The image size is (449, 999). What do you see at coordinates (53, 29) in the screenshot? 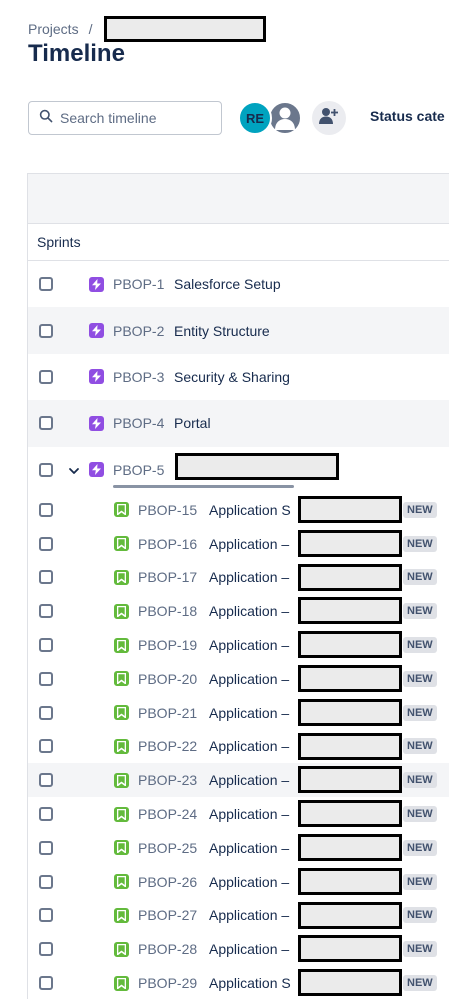
I see `breadcrumb-projects-link: Projects` at bounding box center [53, 29].